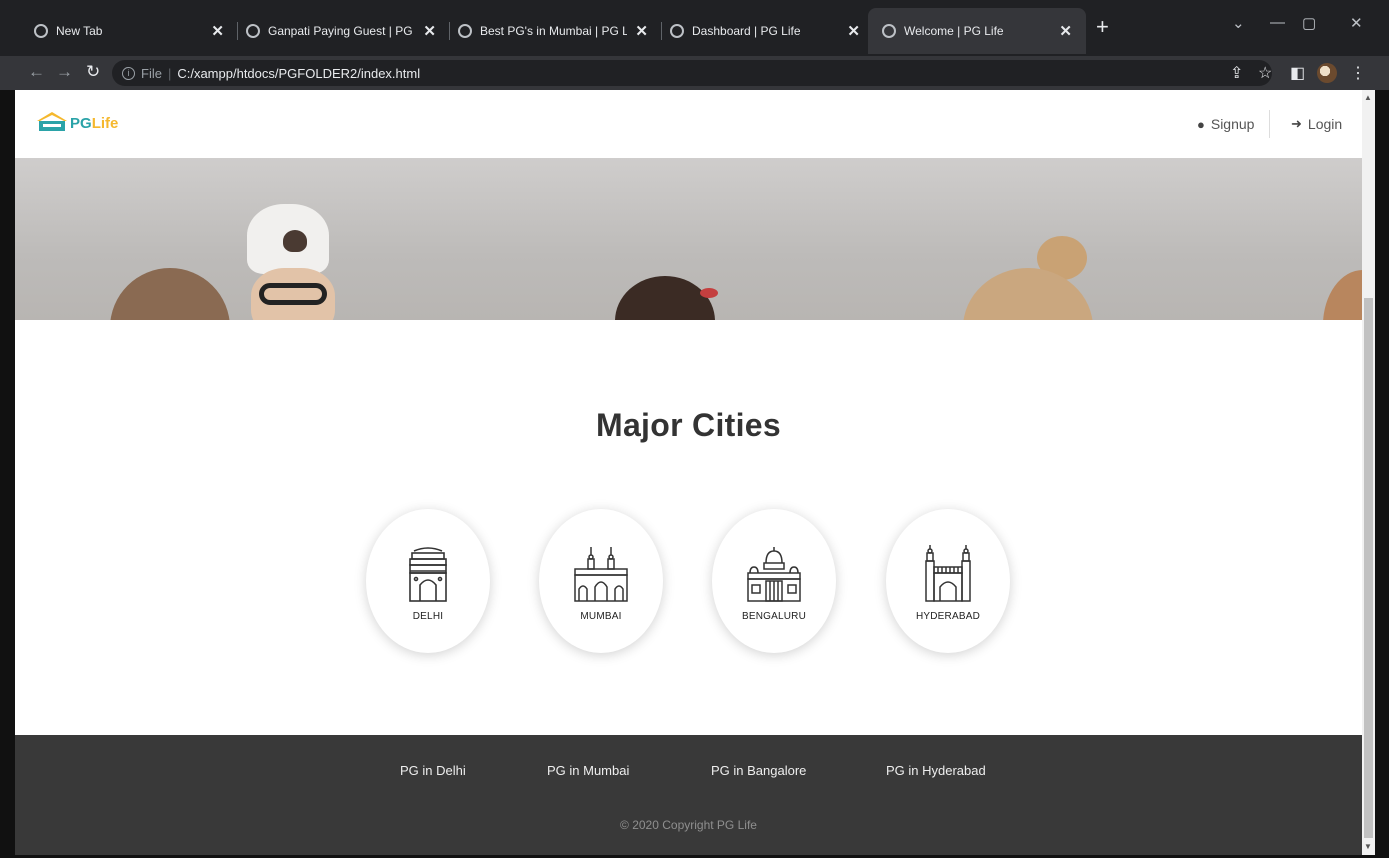 The height and width of the screenshot is (858, 1389). What do you see at coordinates (64, 72) in the screenshot?
I see `forward-icon: →` at bounding box center [64, 72].